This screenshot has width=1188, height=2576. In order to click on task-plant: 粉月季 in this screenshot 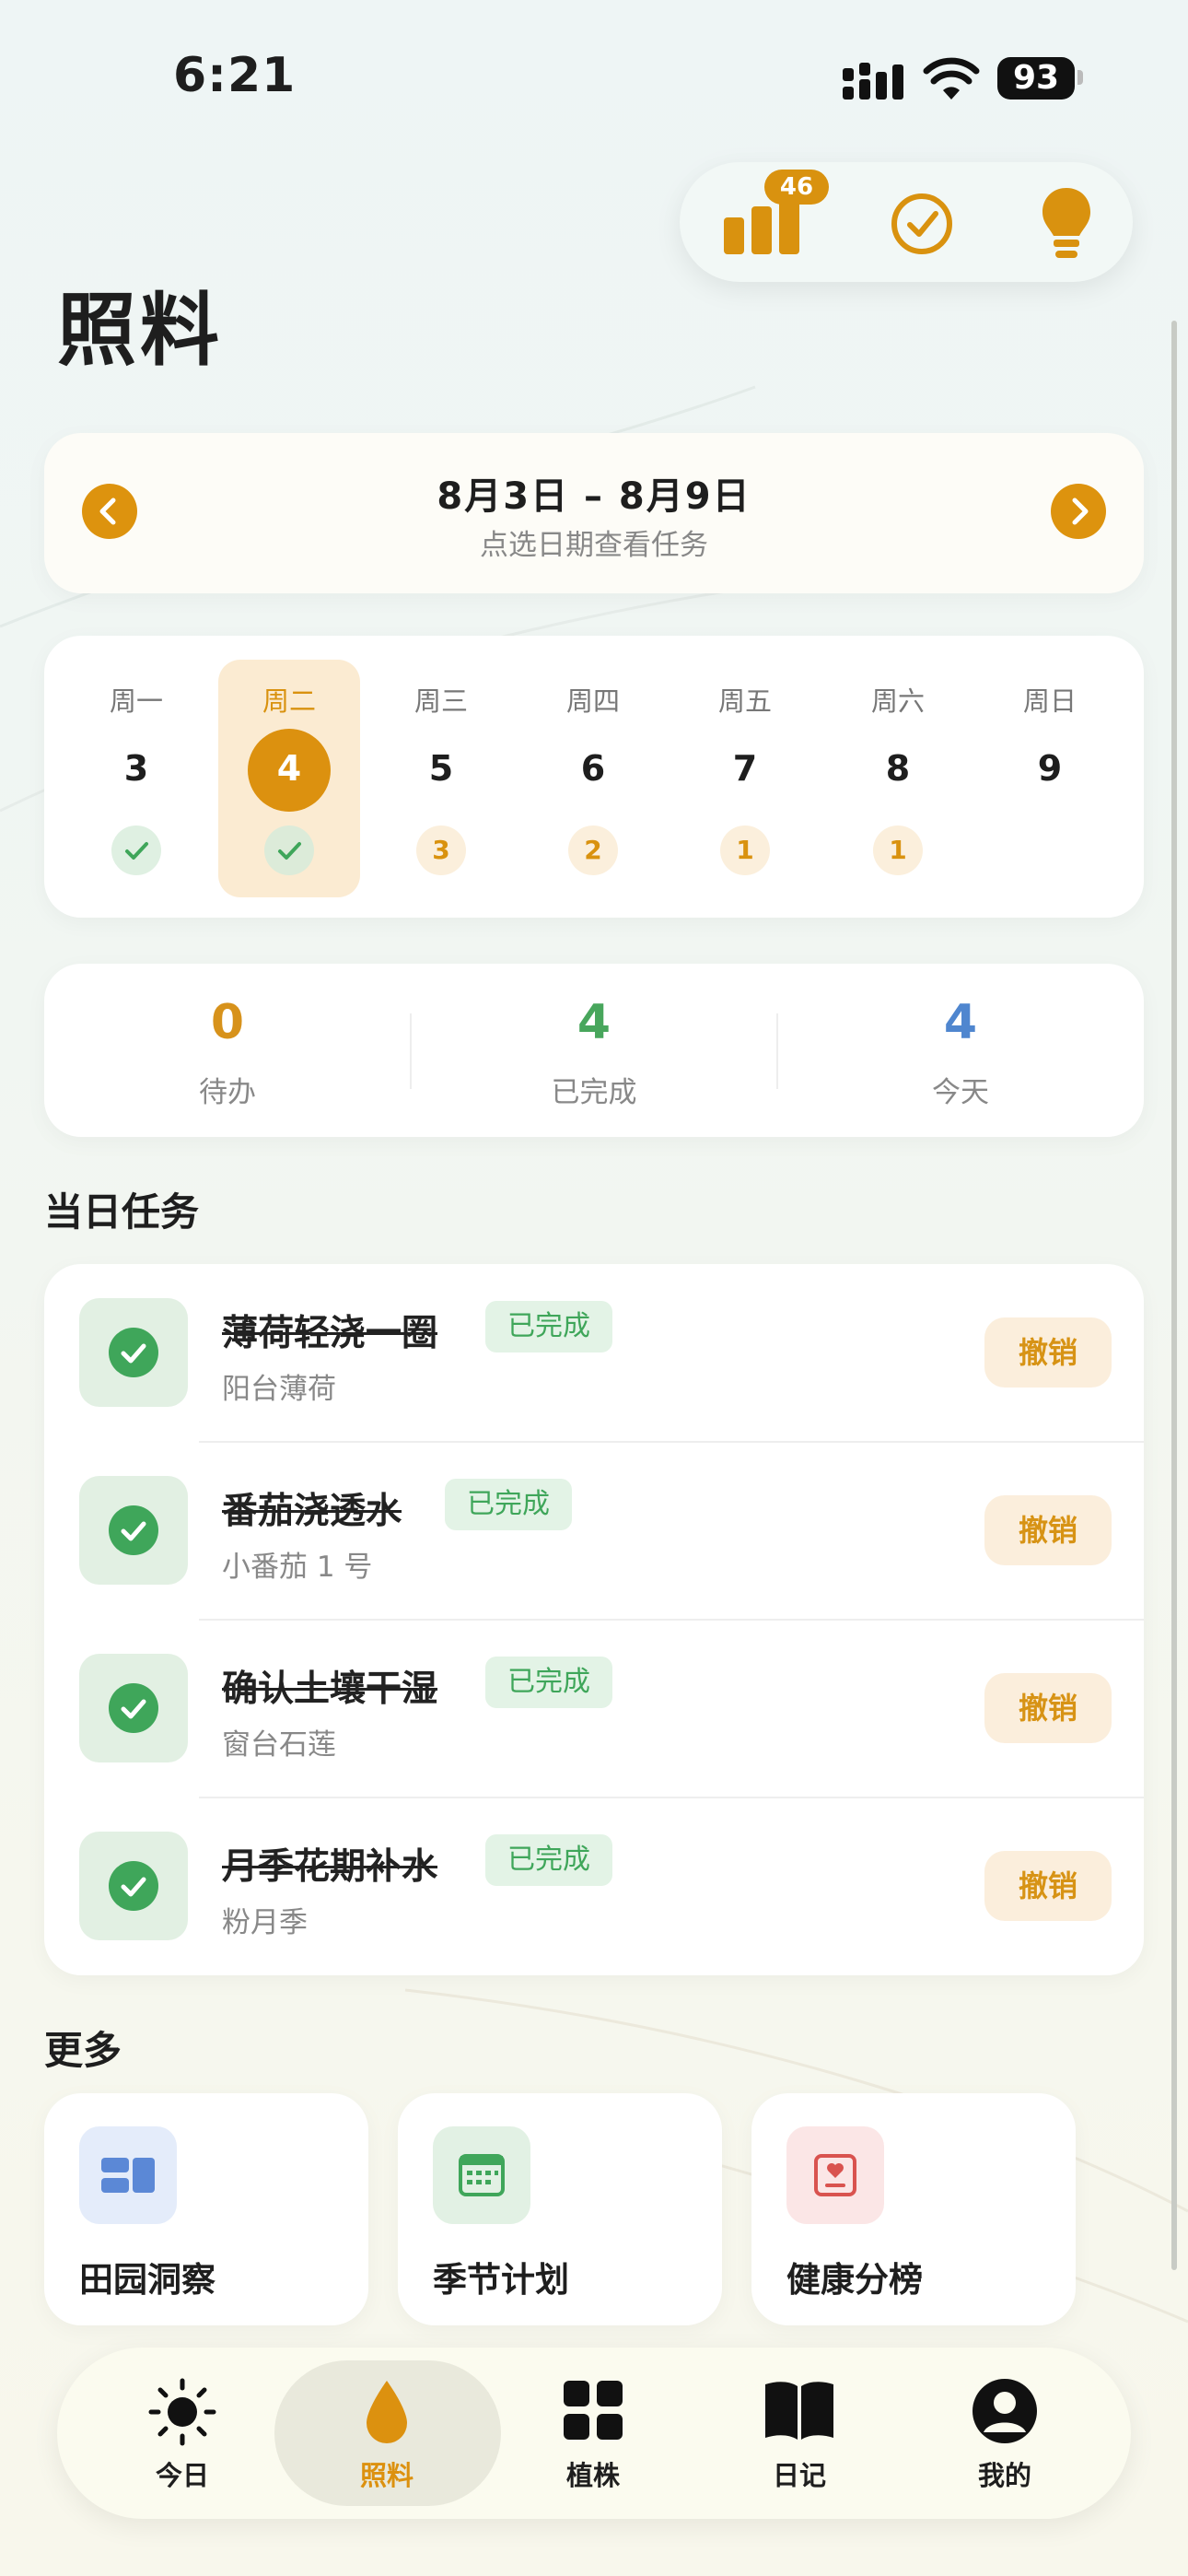, I will do `click(265, 1922)`.